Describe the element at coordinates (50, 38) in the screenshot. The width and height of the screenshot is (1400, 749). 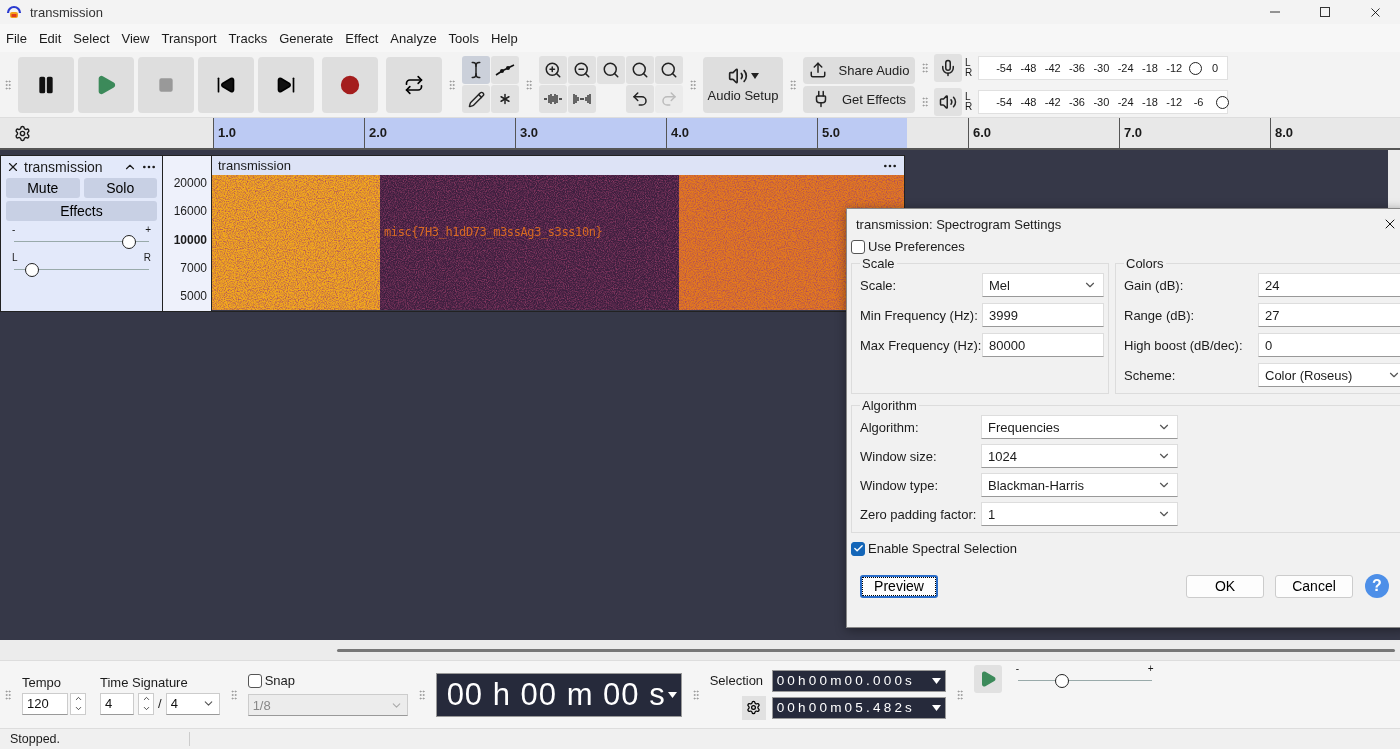
I see `menu-item: Edit` at that location.